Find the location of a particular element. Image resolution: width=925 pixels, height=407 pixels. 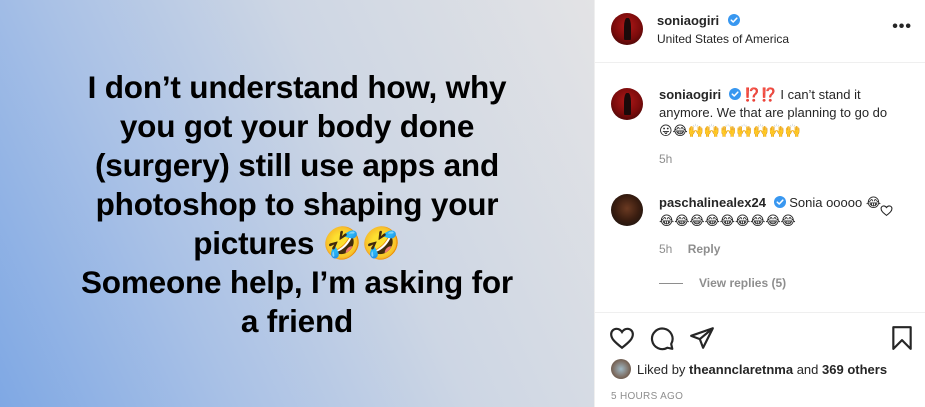

header-user: soniaogiri is located at coordinates (698, 21).